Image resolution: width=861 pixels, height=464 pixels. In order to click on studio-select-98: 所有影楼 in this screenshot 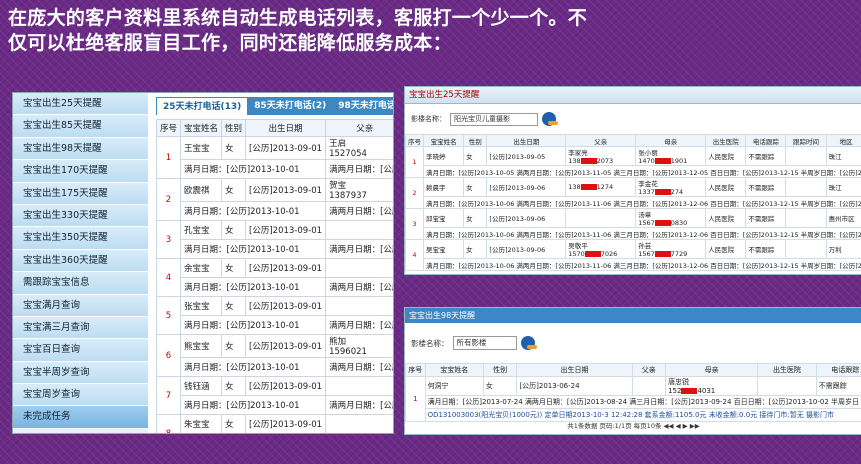, I will do `click(484, 343)`.